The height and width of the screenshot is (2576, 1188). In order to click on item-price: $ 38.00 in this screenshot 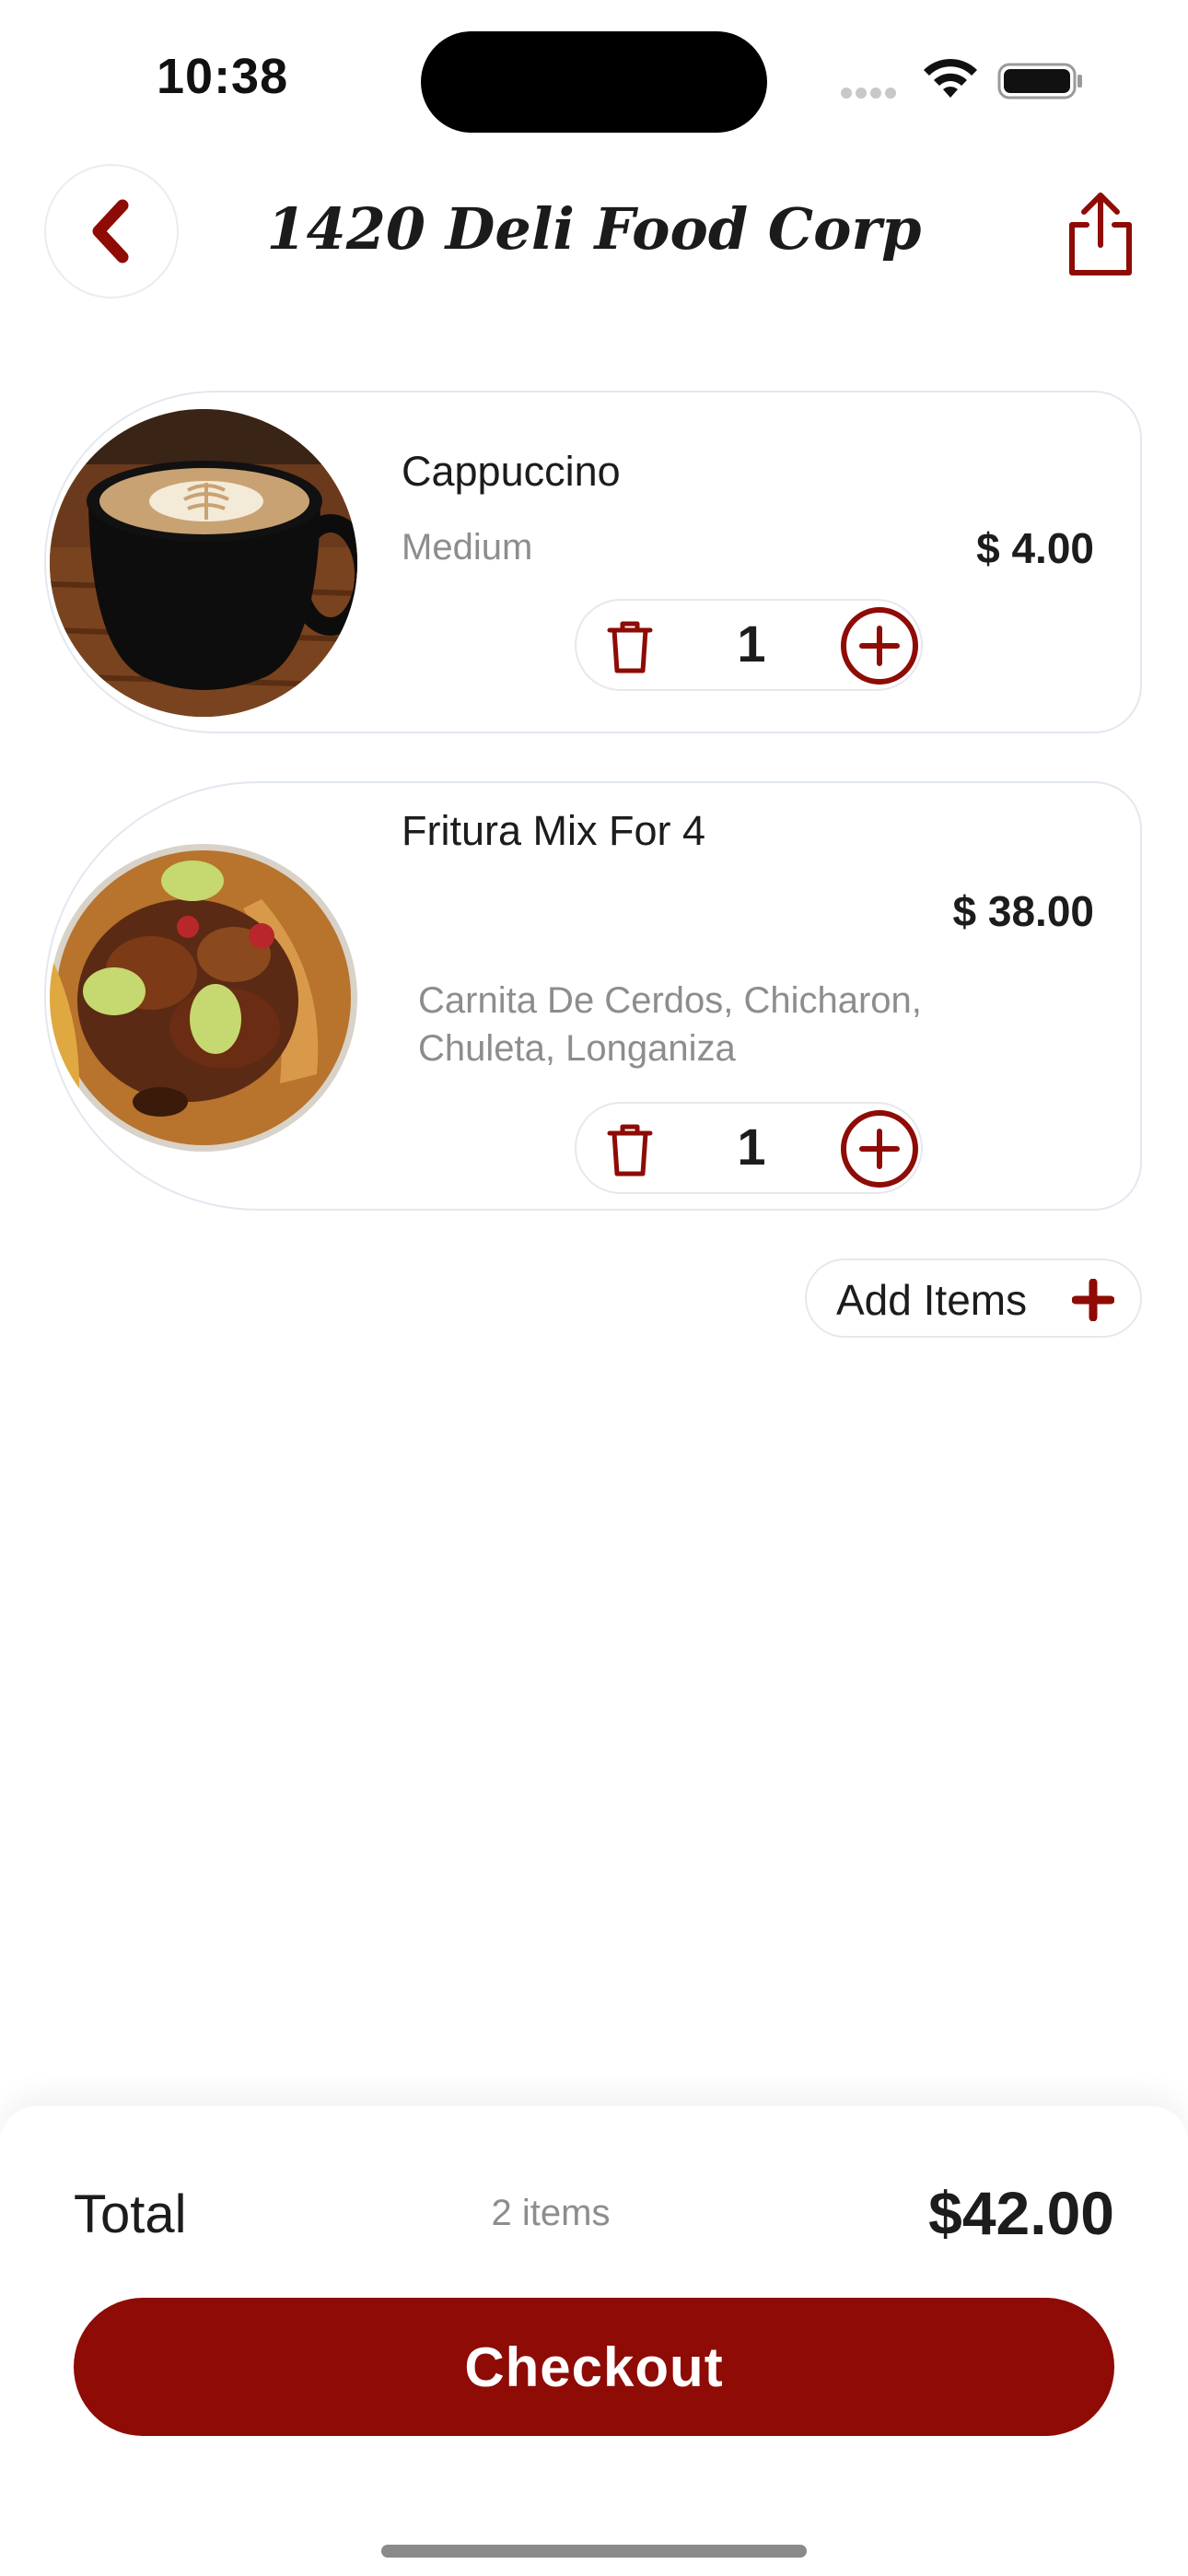, I will do `click(1023, 911)`.